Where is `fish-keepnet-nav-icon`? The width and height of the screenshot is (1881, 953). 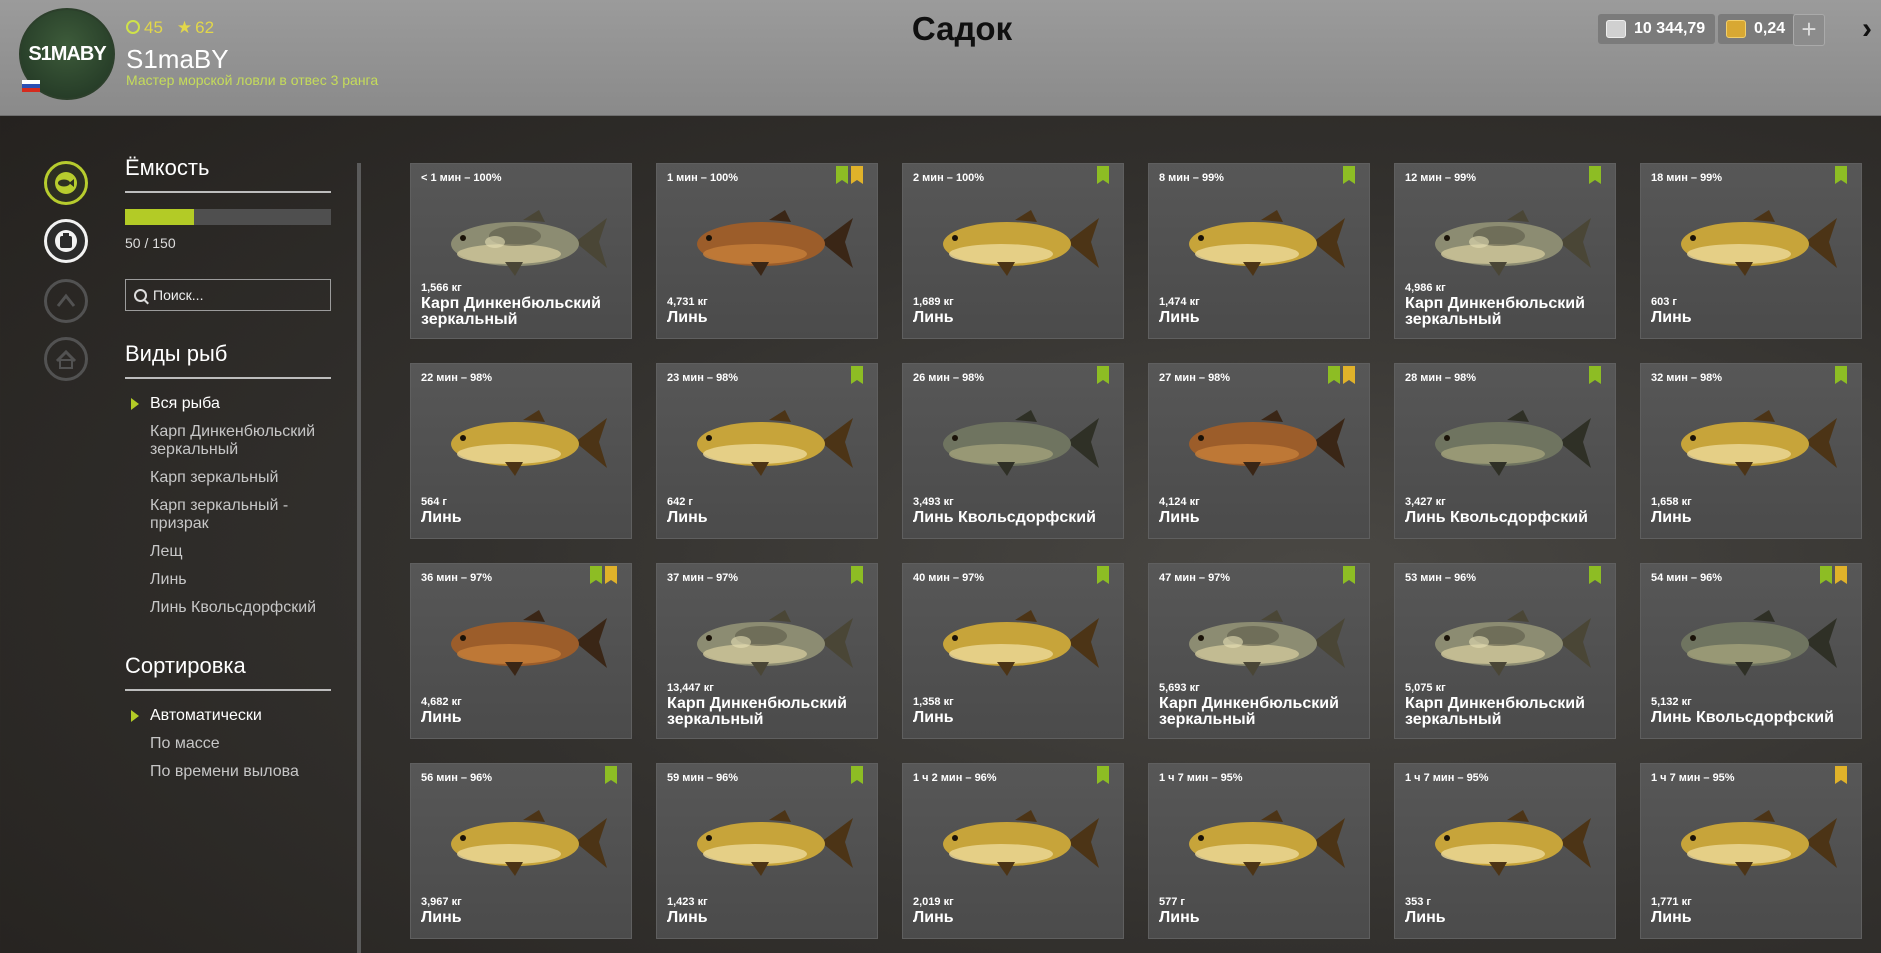 fish-keepnet-nav-icon is located at coordinates (66, 183).